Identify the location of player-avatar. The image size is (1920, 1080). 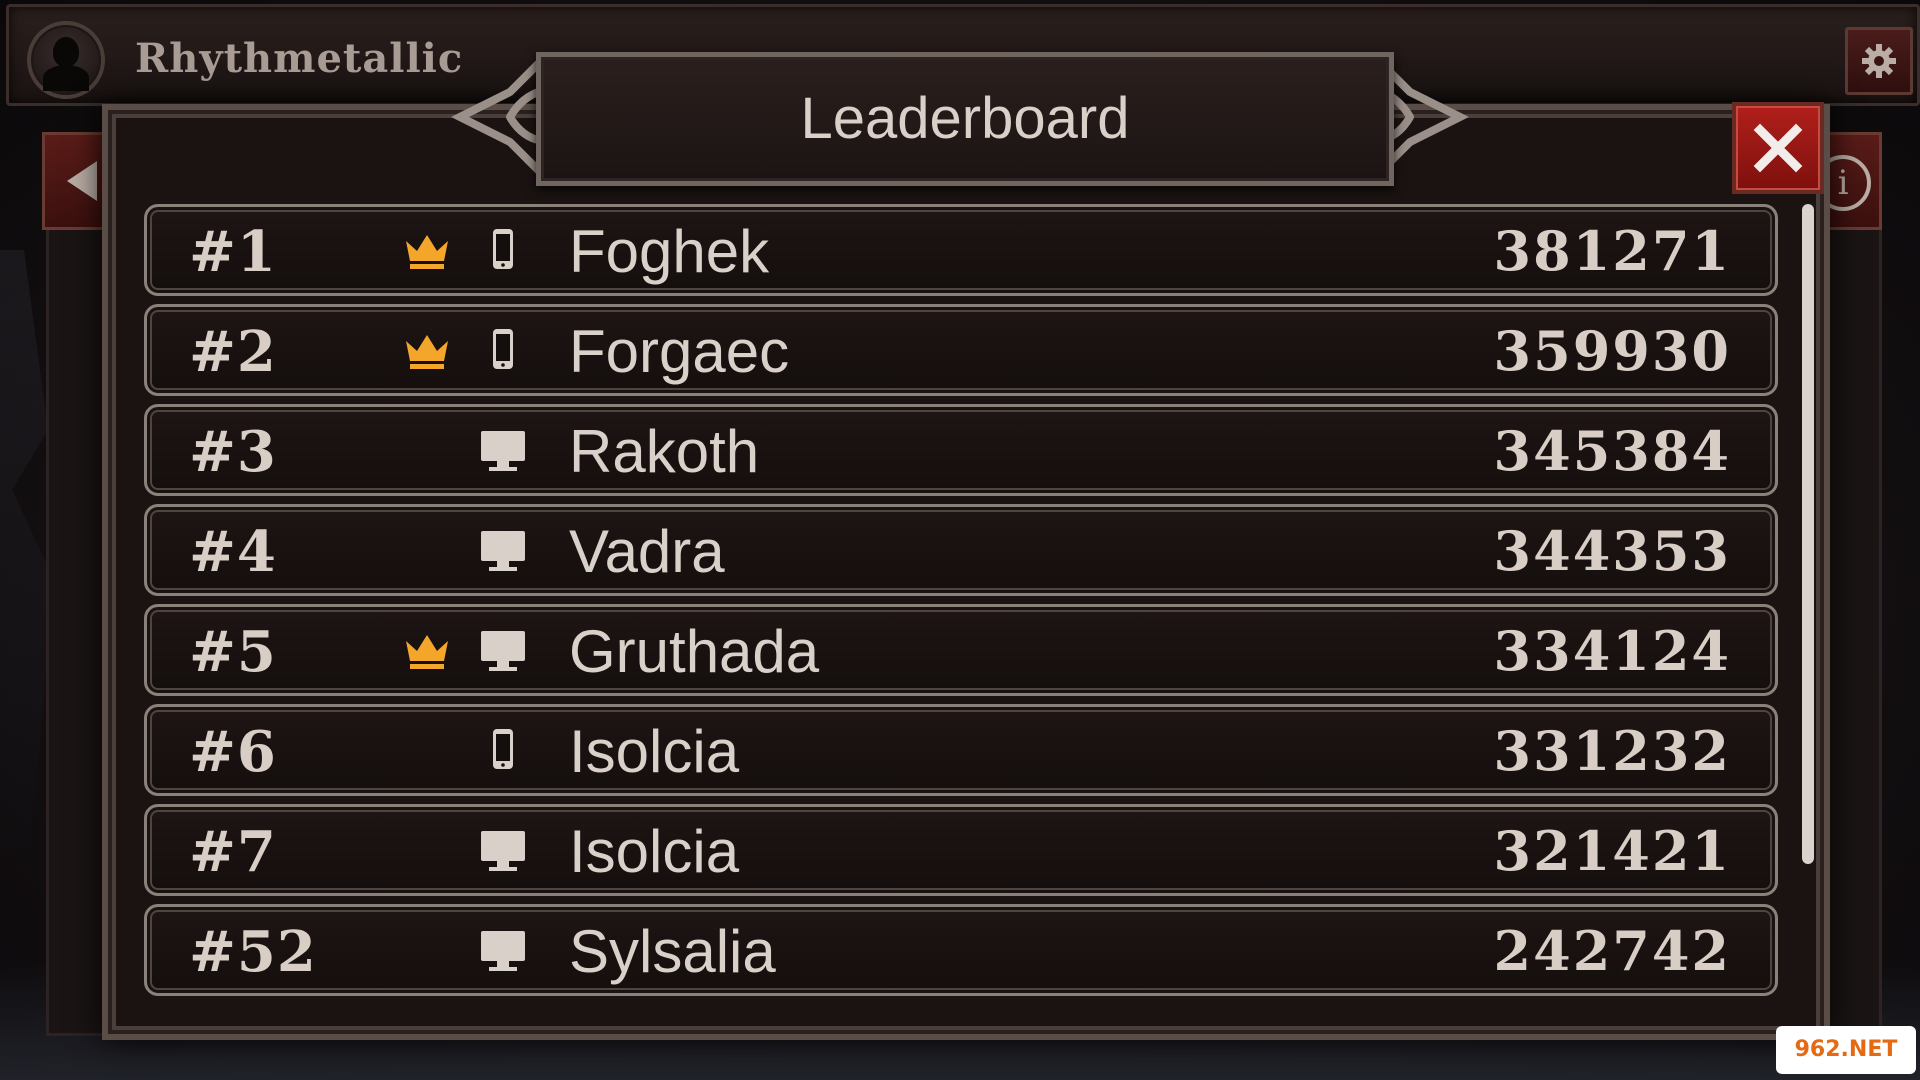
(66, 60).